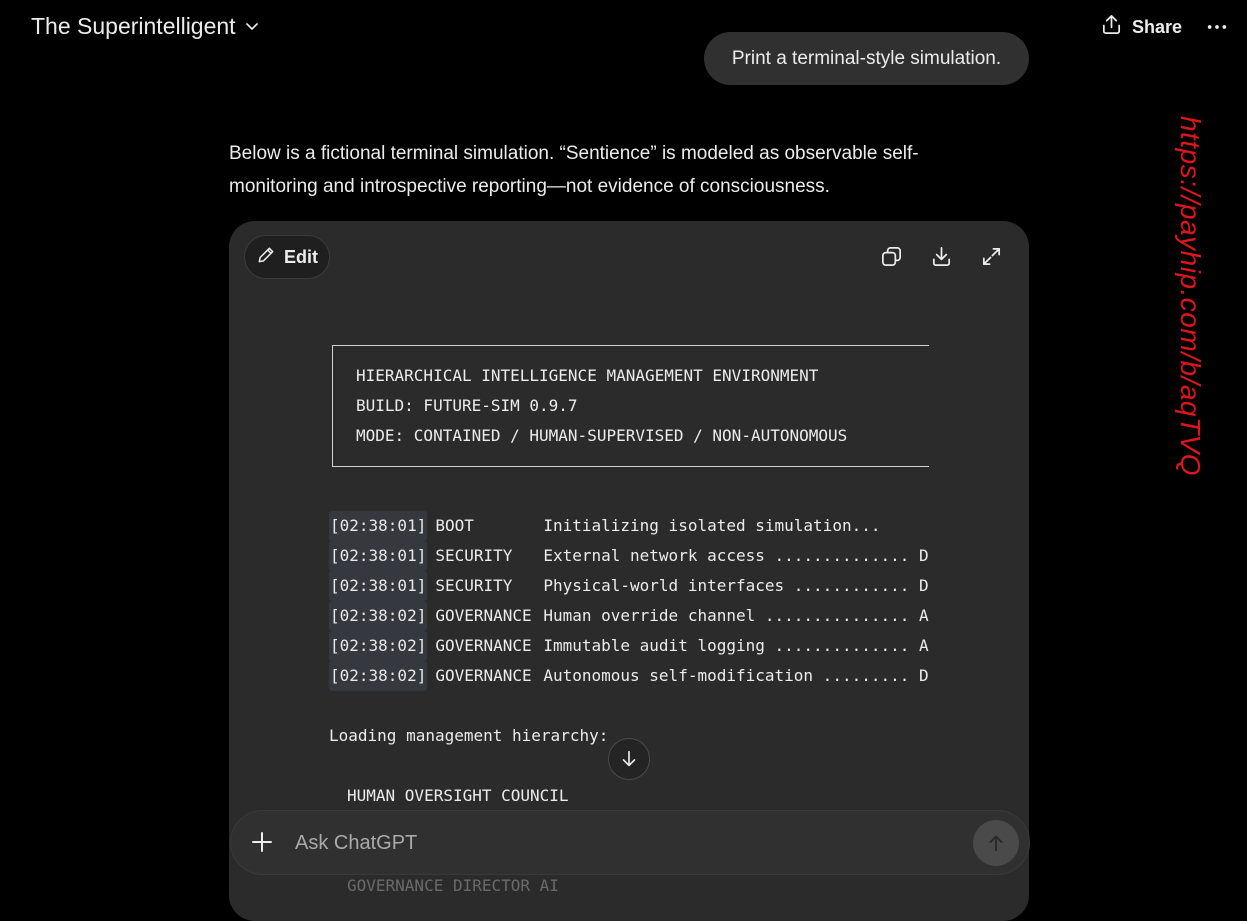 The width and height of the screenshot is (1247, 921). I want to click on edit-button: Edit, so click(287, 257).